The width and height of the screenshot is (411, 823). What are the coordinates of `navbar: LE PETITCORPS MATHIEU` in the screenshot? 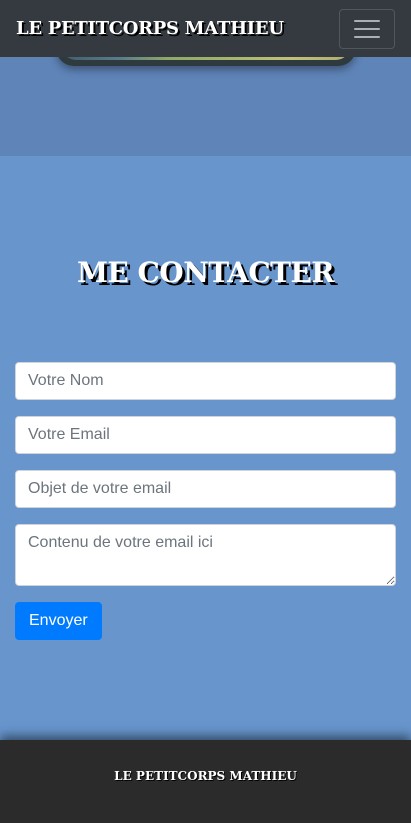 It's located at (205, 28).